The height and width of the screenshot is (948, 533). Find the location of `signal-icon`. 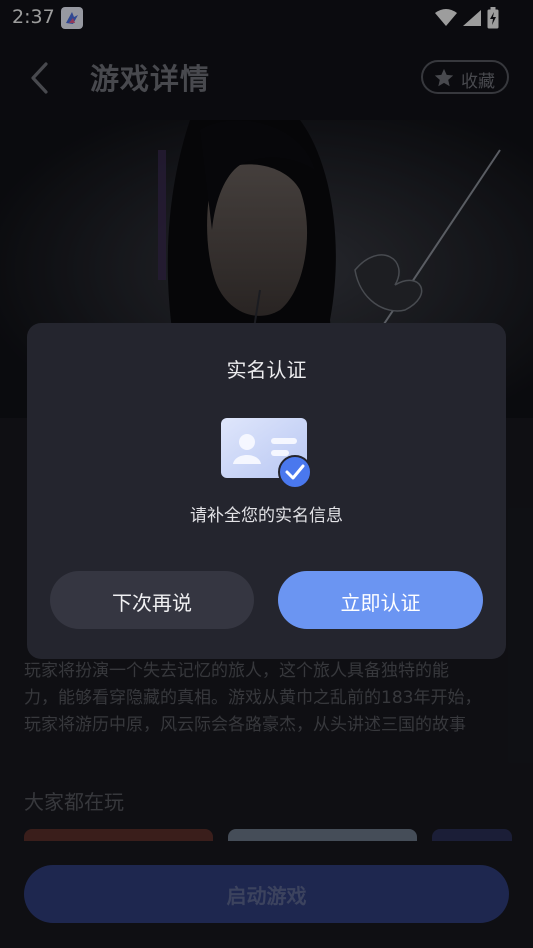

signal-icon is located at coordinates (471, 18).